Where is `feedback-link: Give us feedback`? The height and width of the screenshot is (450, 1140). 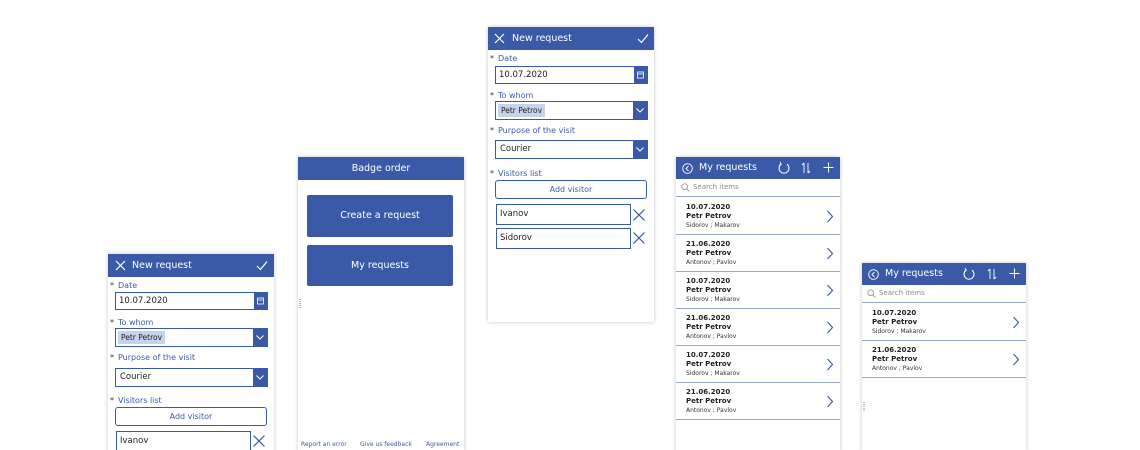 feedback-link: Give us feedback is located at coordinates (386, 444).